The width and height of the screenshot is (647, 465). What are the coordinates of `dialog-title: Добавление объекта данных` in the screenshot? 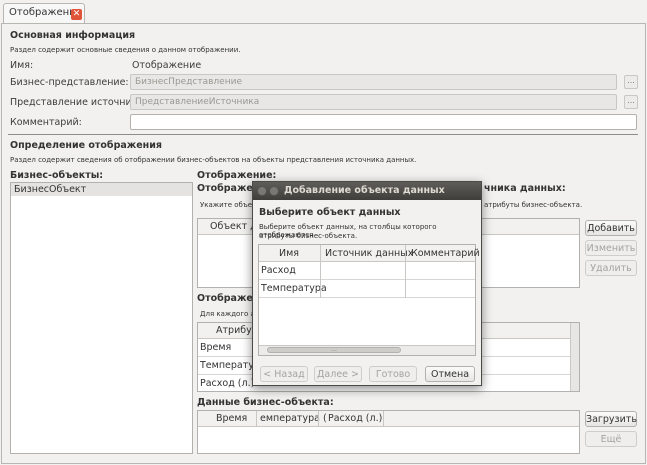 It's located at (364, 190).